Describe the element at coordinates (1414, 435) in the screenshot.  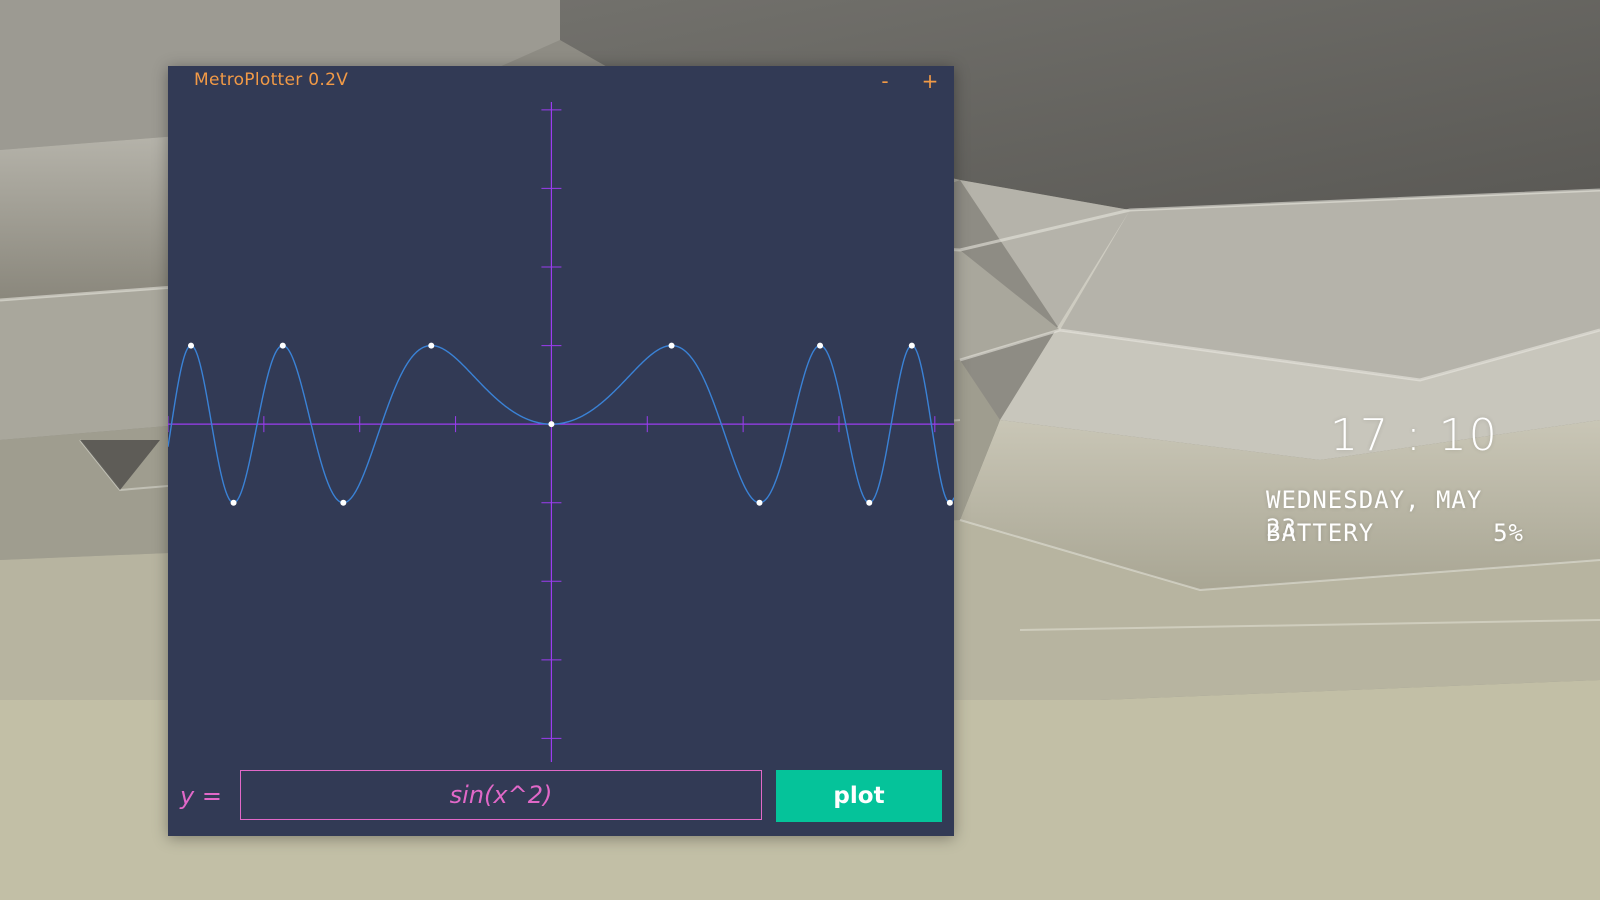
I see `clock-time: 17 : 10` at that location.